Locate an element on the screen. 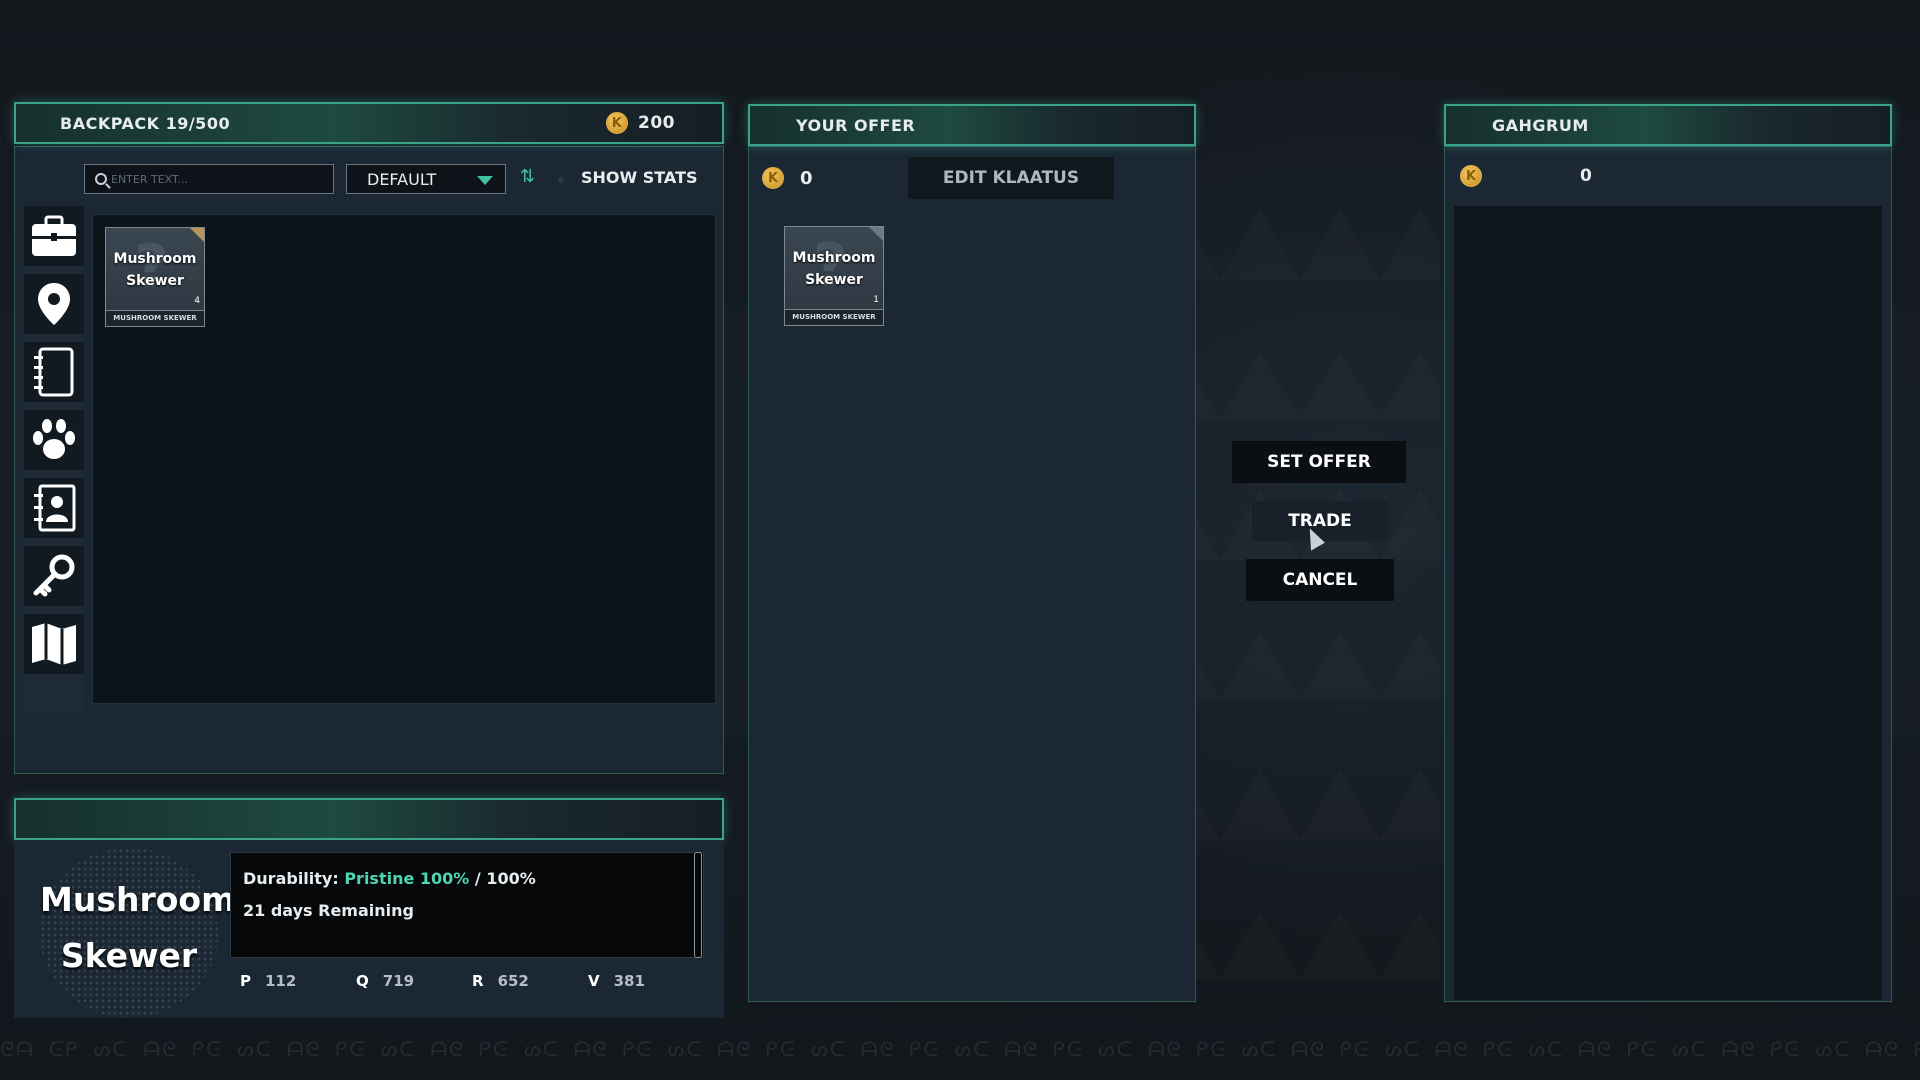 This screenshot has width=1920, height=1080. sidebar-item-bag is located at coordinates (54, 236).